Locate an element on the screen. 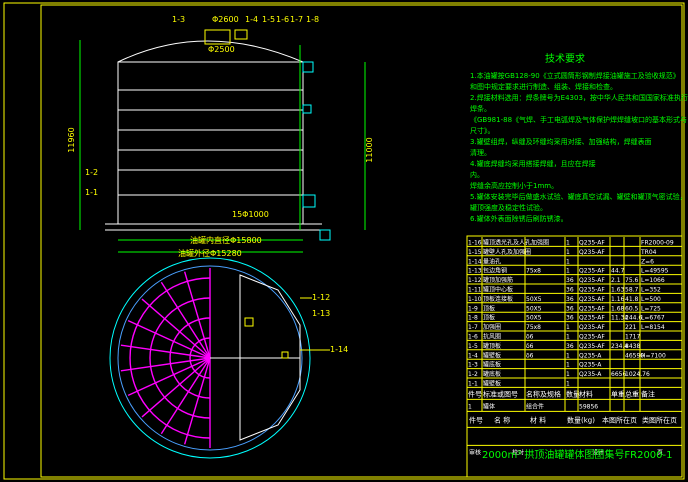 This screenshot has height=482, width=688. bom-footer-cell: 类图所在页 is located at coordinates (659, 419).